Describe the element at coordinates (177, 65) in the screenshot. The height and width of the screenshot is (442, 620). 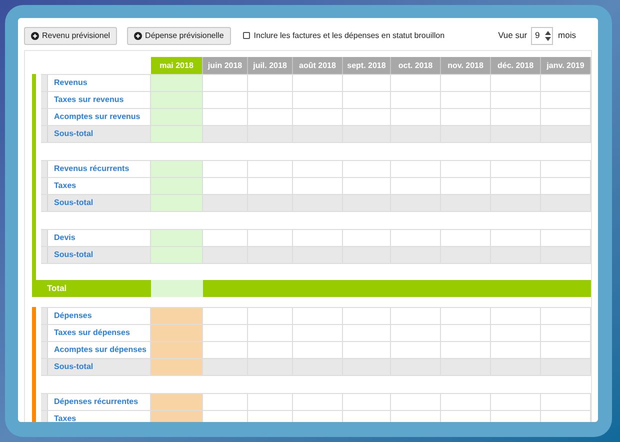
I see `month-header: mai 2018` at that location.